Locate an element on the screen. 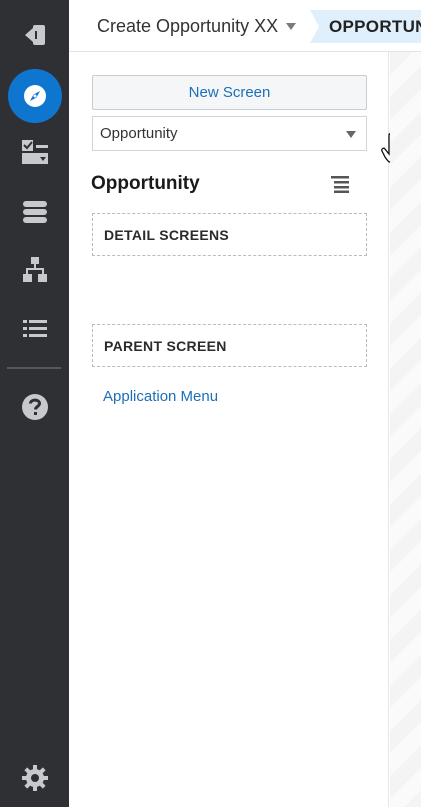 This screenshot has width=421, height=807. menu-icon is located at coordinates (341, 184).